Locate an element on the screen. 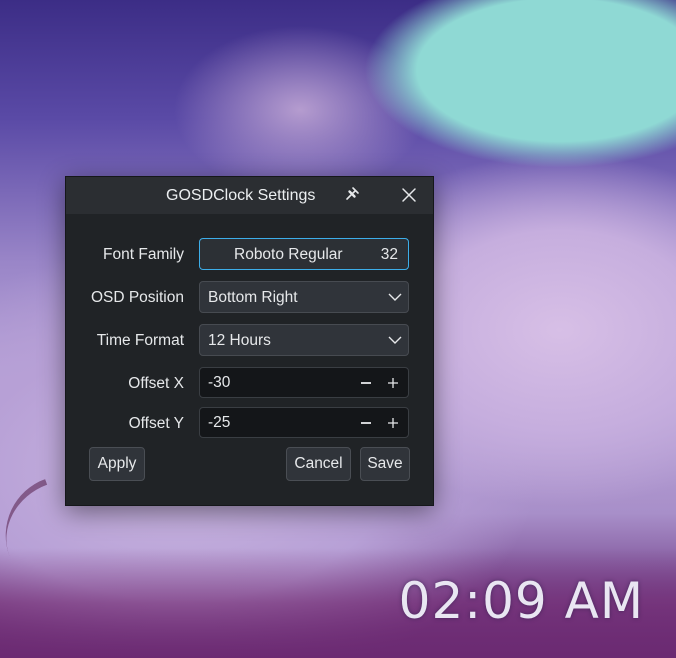 This screenshot has width=676, height=658. osd-position-row: OSD Position Bottom Right is located at coordinates (249, 298).